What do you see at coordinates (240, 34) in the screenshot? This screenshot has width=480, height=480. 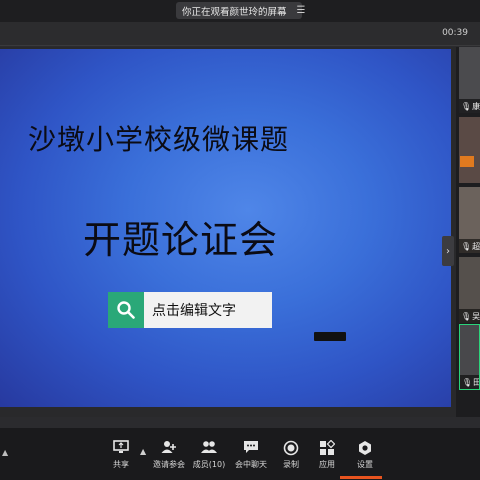 I see `meeting-header: 00:39` at bounding box center [240, 34].